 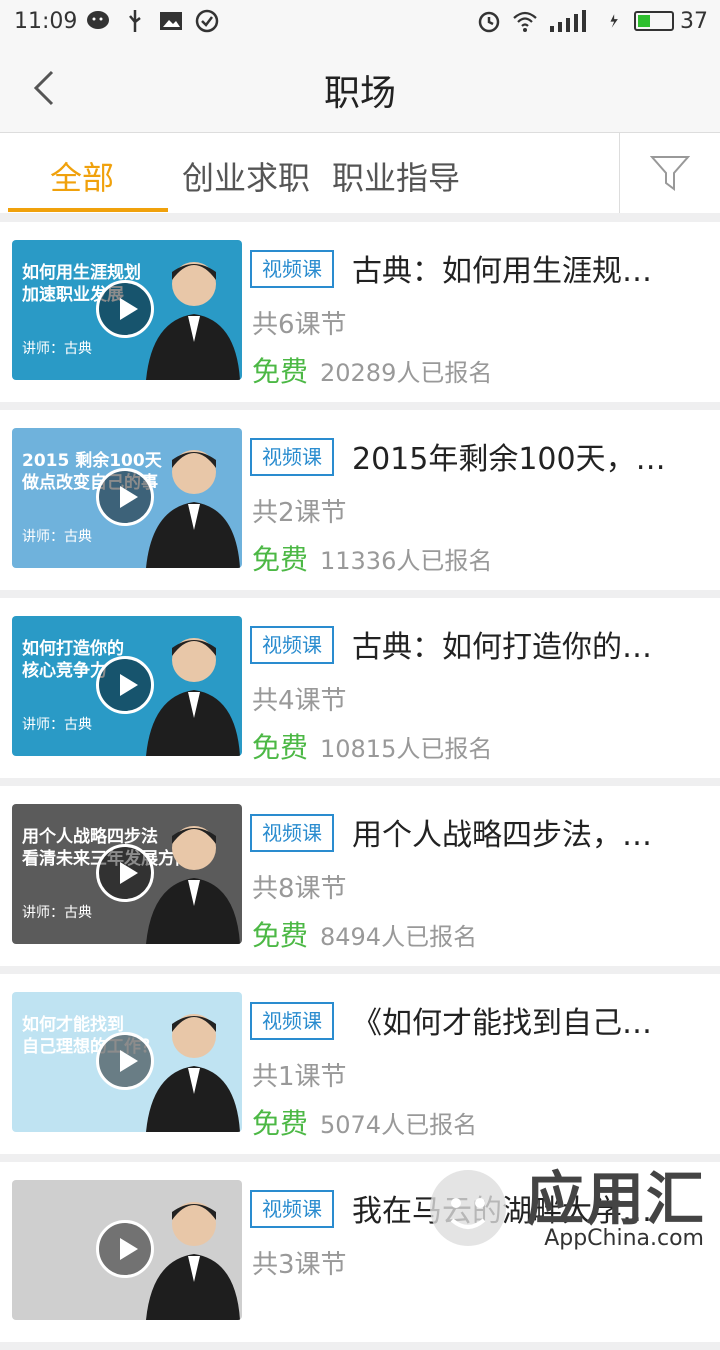 I want to click on alarm-icon, so click(x=489, y=22).